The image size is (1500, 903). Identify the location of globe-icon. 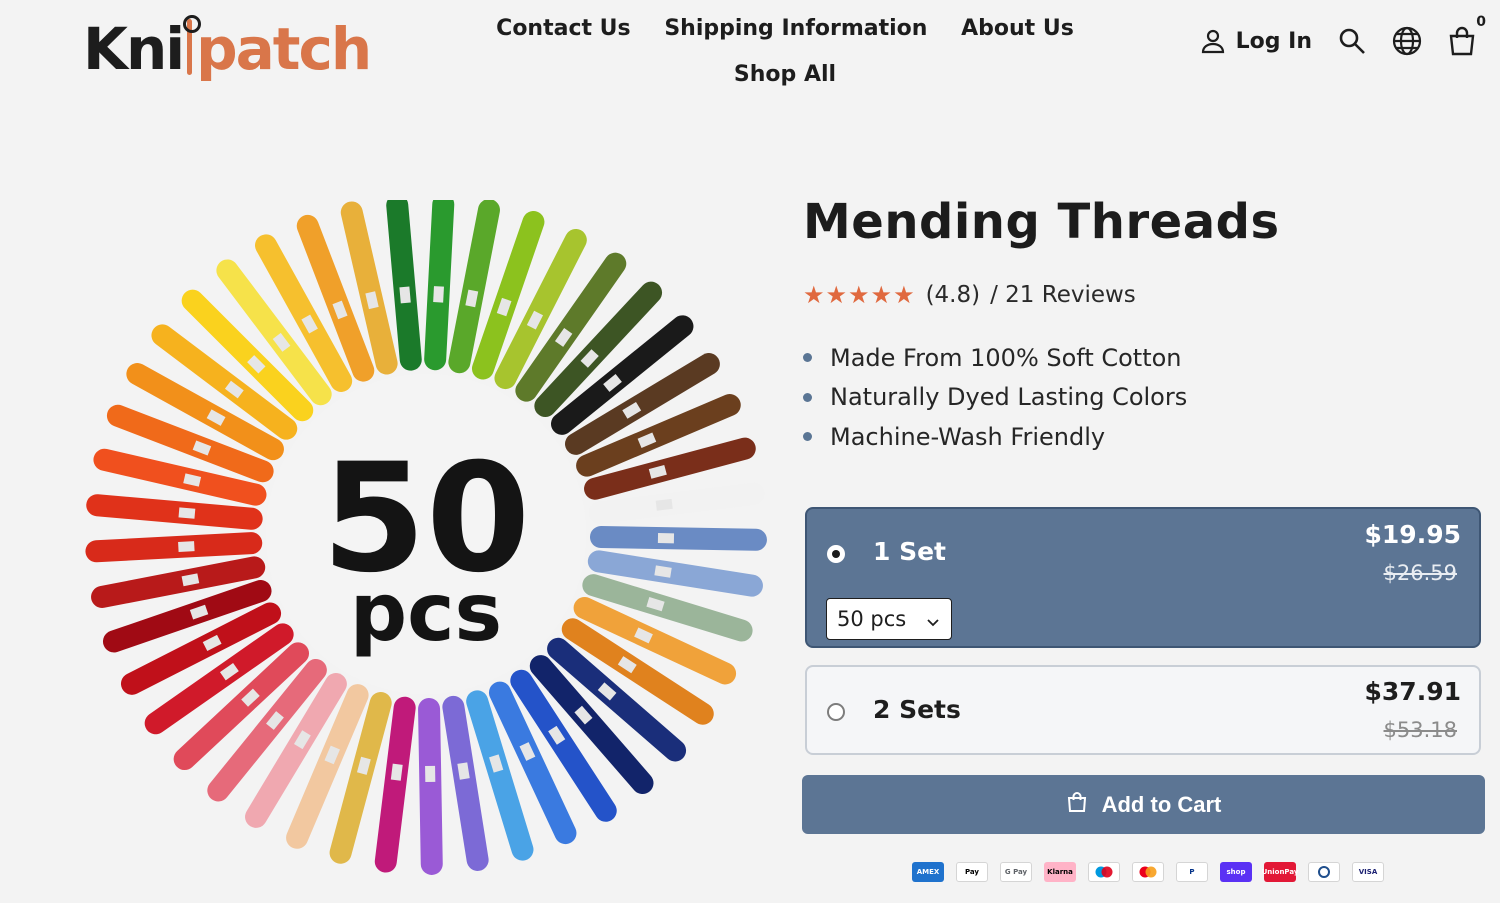
(1407, 41).